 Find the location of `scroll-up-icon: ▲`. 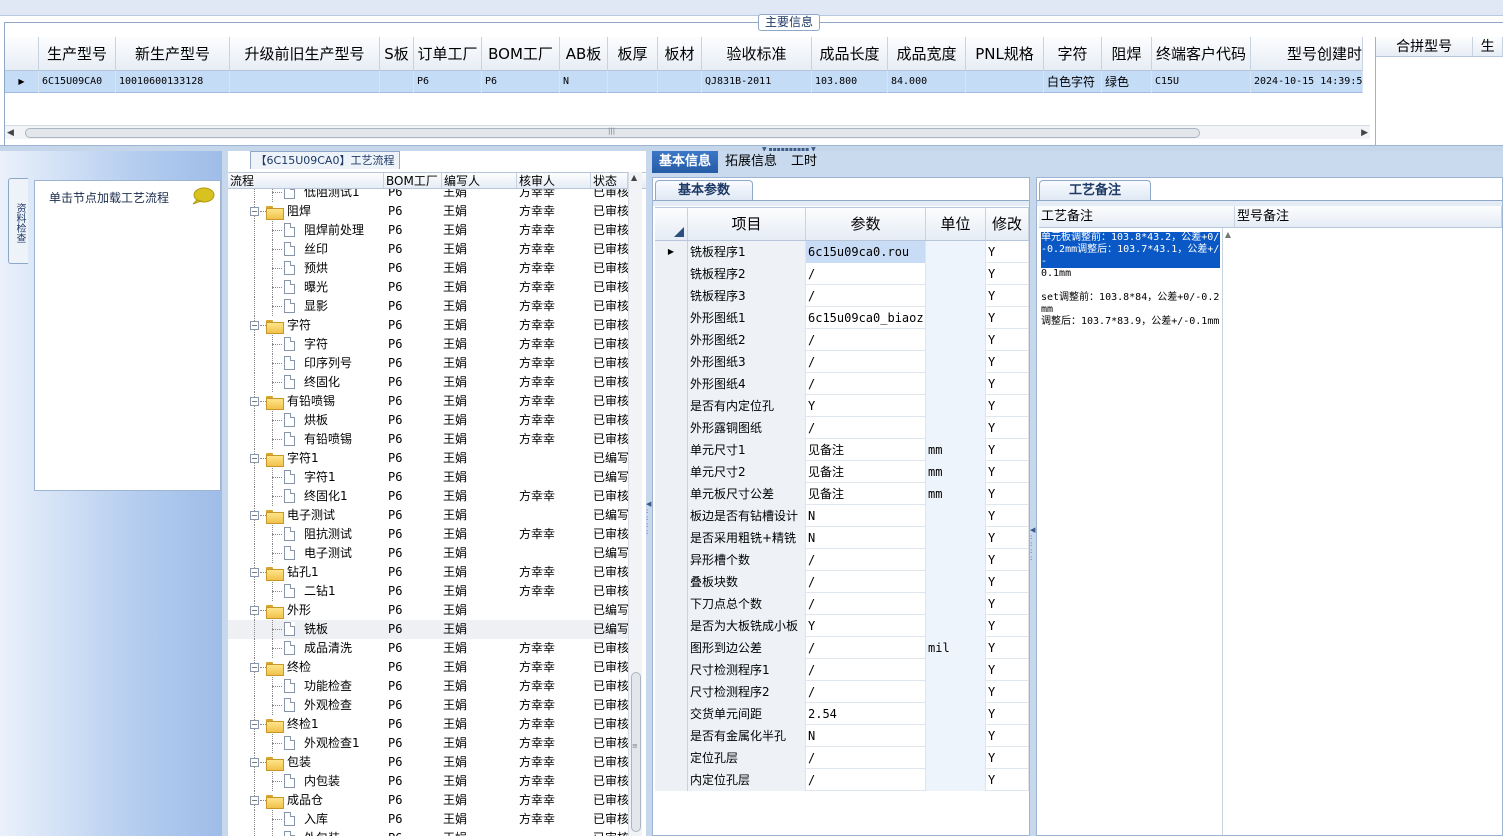

scroll-up-icon: ▲ is located at coordinates (634, 177).